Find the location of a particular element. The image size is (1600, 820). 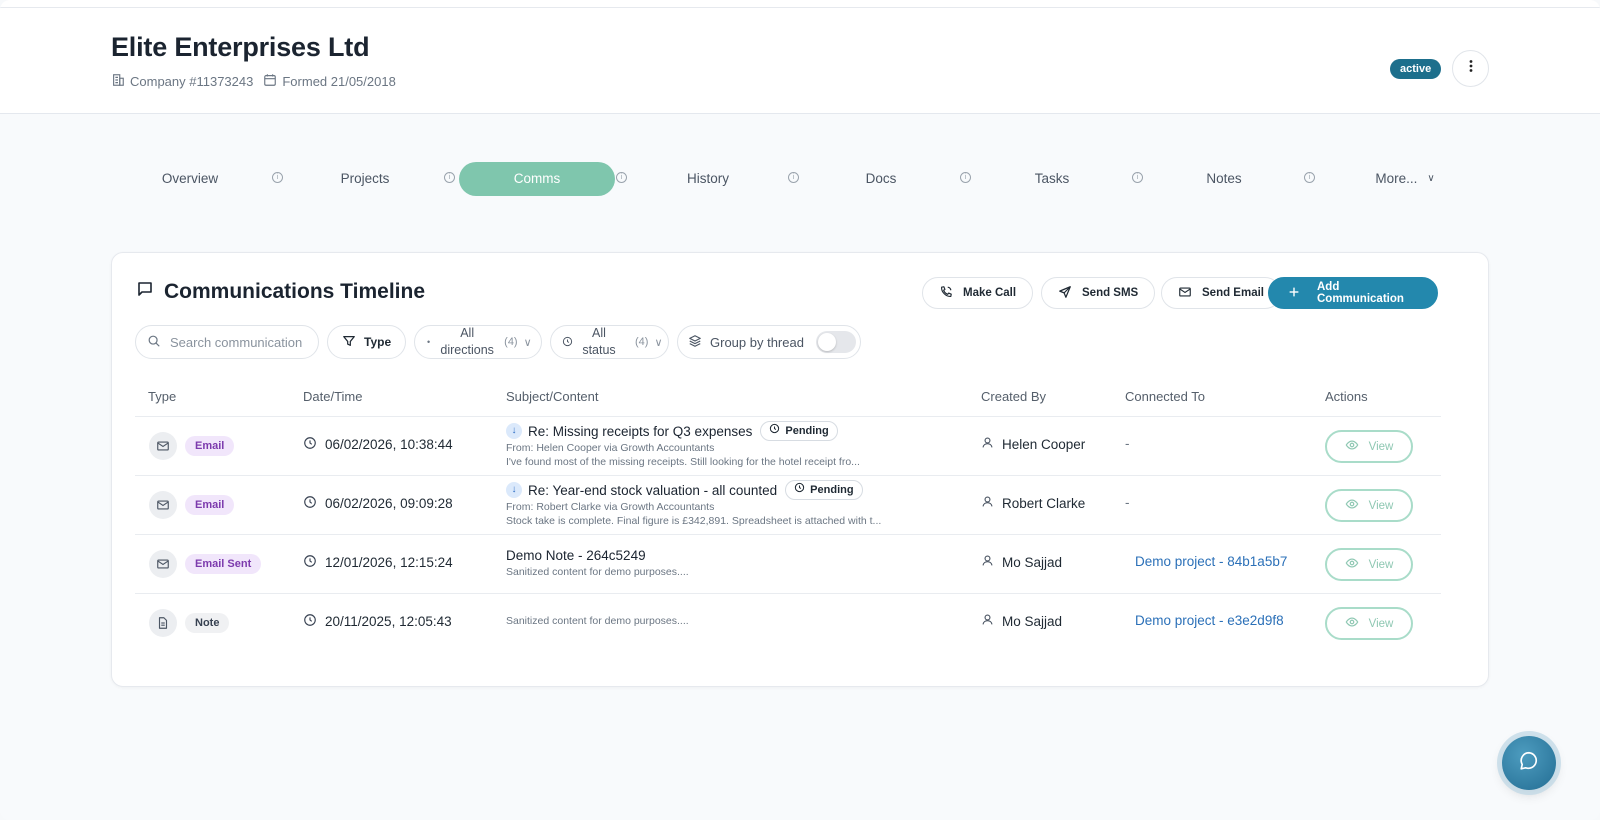

column-header-connected-to: Connected To is located at coordinates (1165, 396).